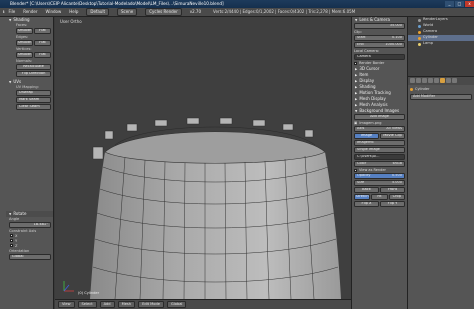  Describe the element at coordinates (379, 129) in the screenshot. I see `axis-dropdown: Axis All Views` at that location.